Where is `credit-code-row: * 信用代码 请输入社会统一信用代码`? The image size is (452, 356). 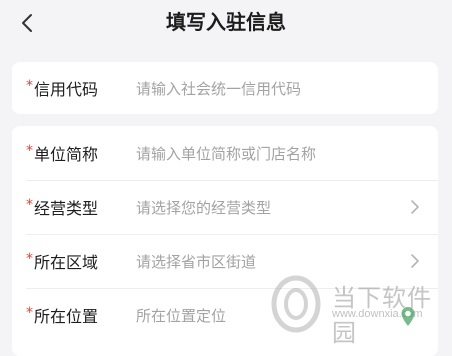 credit-code-row: * 信用代码 请输入社会统一信用代码 is located at coordinates (225, 88).